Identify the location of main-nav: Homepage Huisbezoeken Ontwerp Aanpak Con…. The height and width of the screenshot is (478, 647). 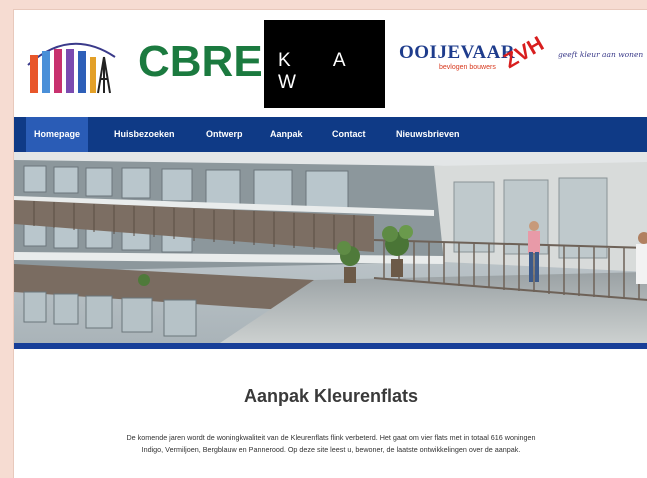
(330, 134).